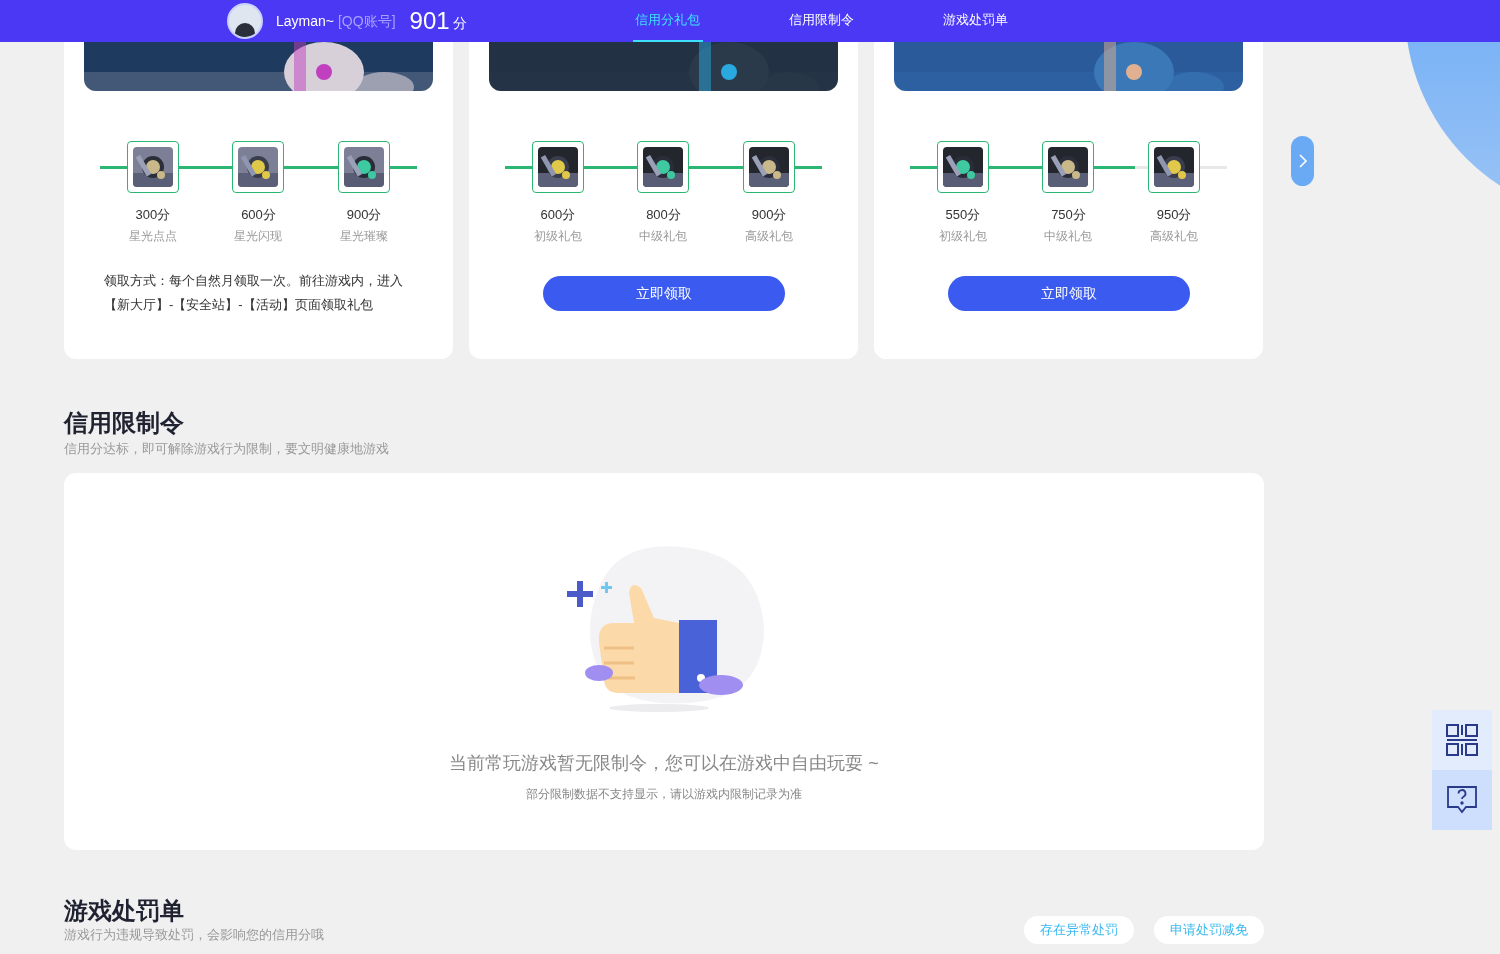 The height and width of the screenshot is (954, 1500). Describe the element at coordinates (124, 911) in the screenshot. I see `section-title: 游戏处罚单` at that location.